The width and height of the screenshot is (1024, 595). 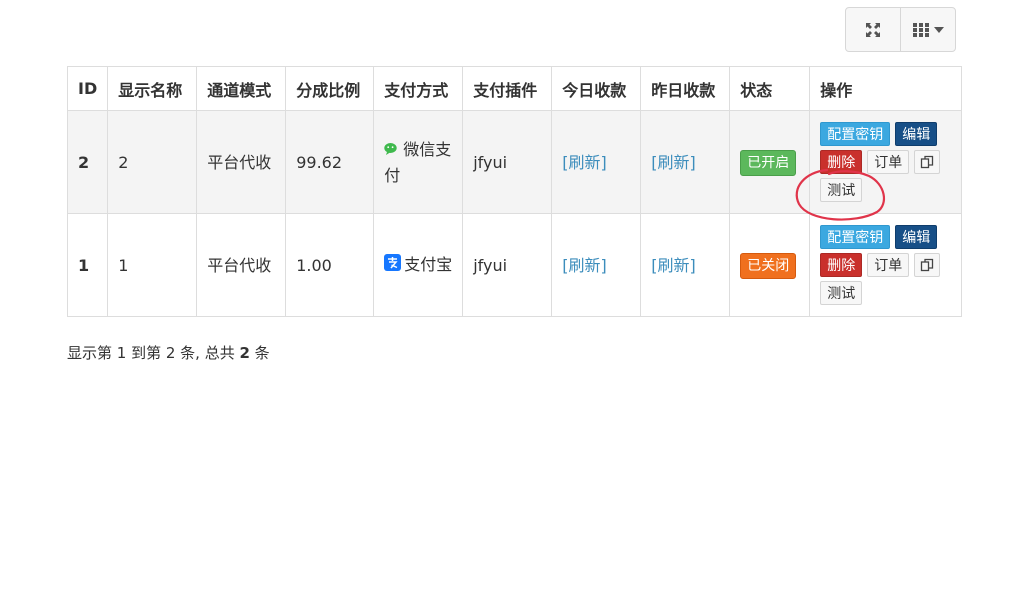 What do you see at coordinates (87, 162) in the screenshot?
I see `cell-id: 2` at bounding box center [87, 162].